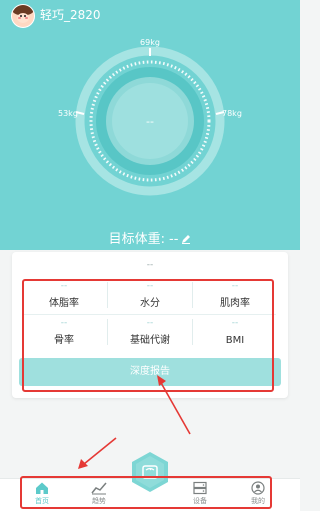 The height and width of the screenshot is (511, 320). I want to click on target-weight-value: --, so click(174, 239).